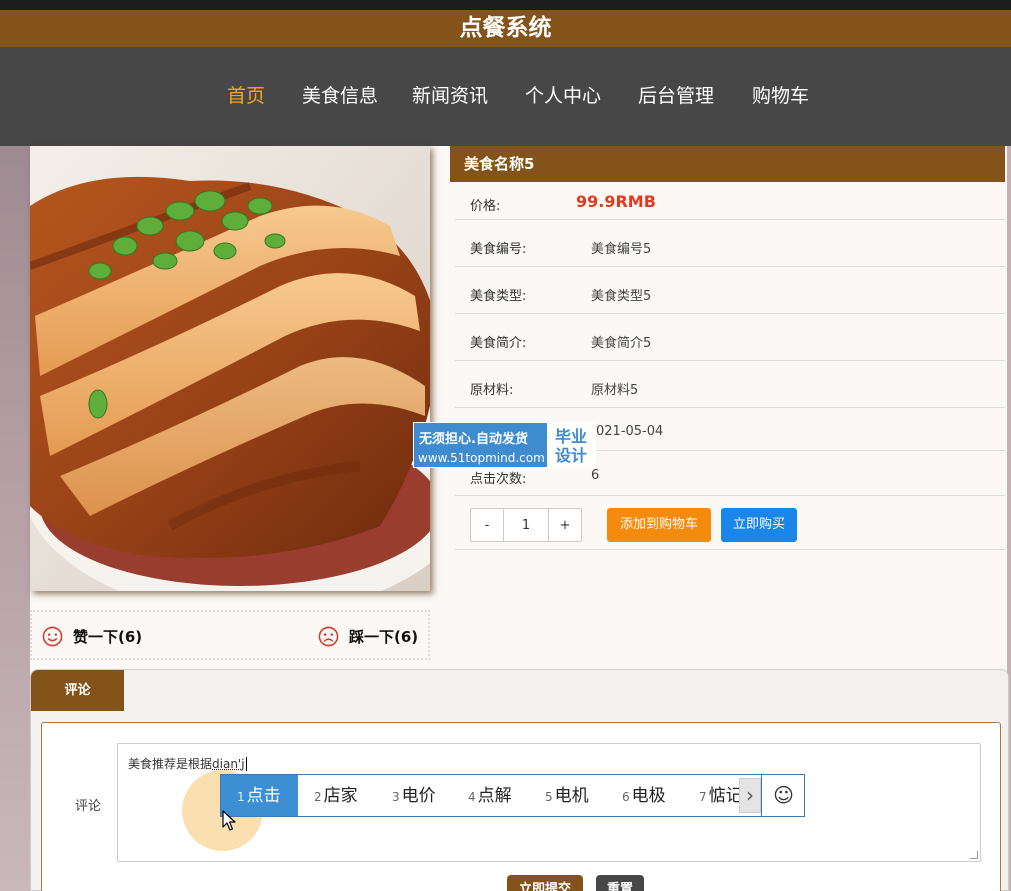  What do you see at coordinates (340, 96) in the screenshot?
I see `nav-item-food-info: 美食信息` at bounding box center [340, 96].